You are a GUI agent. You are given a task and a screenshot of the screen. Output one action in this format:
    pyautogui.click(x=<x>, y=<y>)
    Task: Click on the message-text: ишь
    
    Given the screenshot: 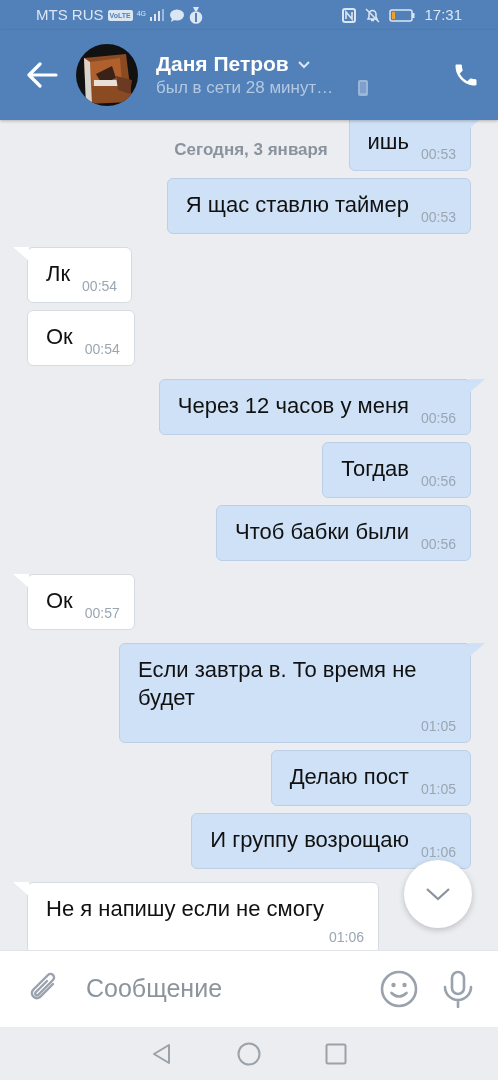 What is the action you would take?
    pyautogui.click(x=388, y=142)
    